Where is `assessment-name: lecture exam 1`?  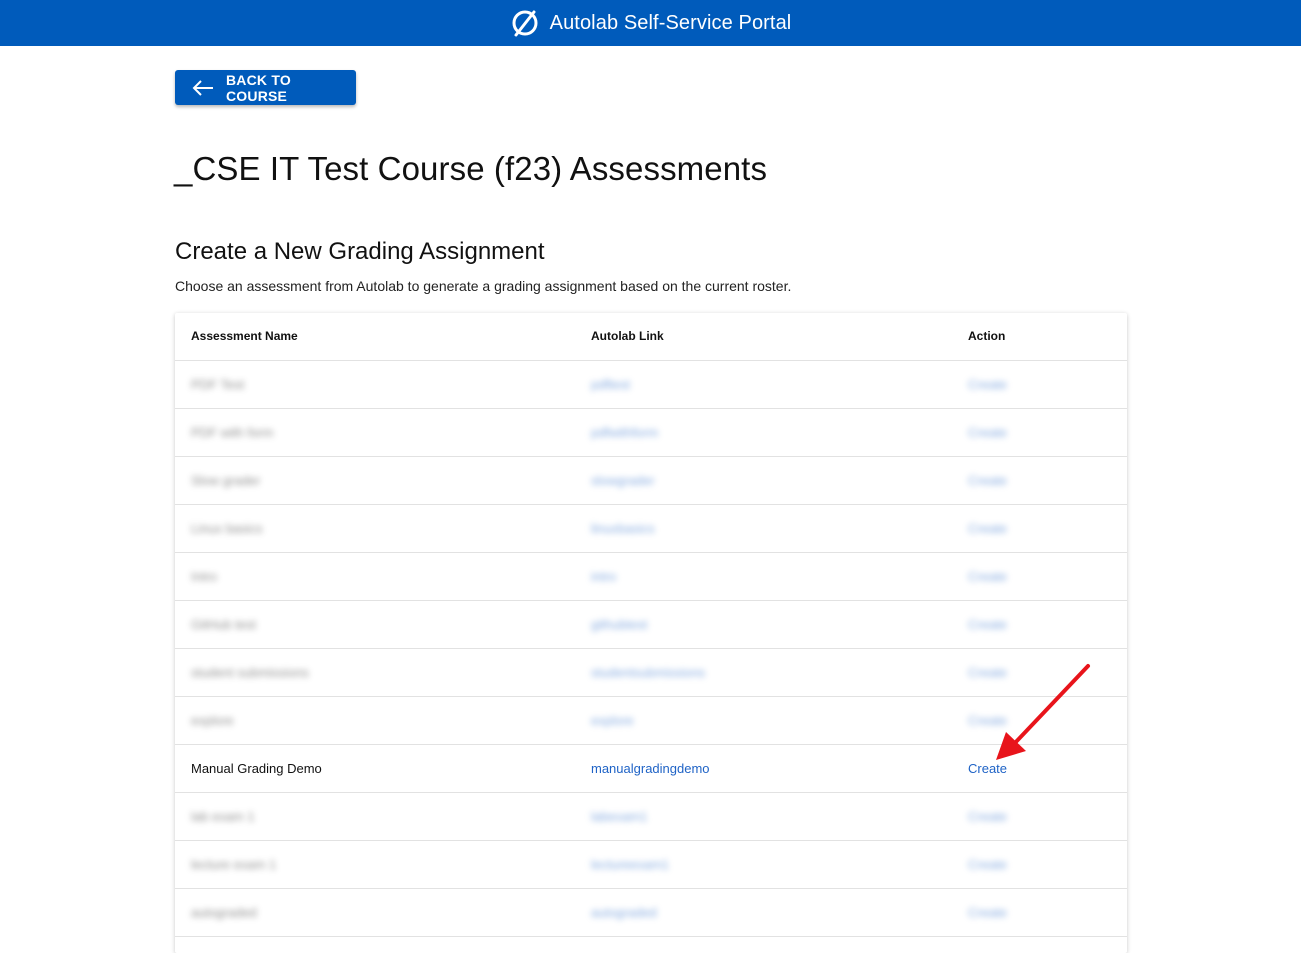 assessment-name: lecture exam 1 is located at coordinates (234, 864).